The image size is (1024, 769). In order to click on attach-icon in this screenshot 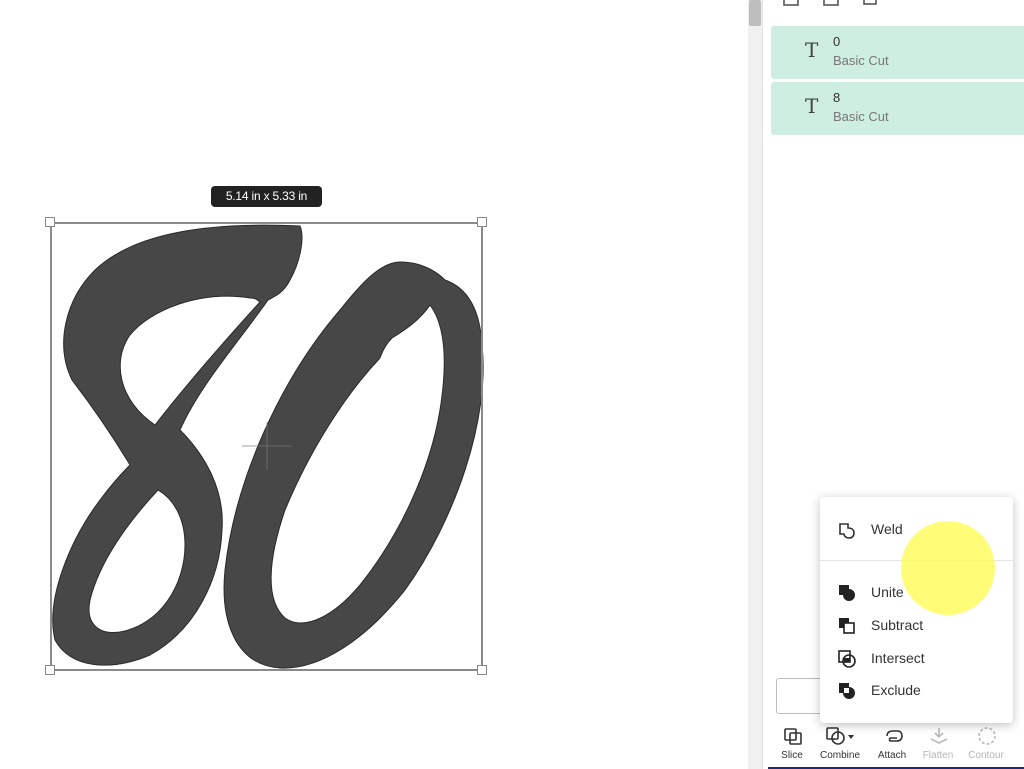, I will do `click(894, 736)`.